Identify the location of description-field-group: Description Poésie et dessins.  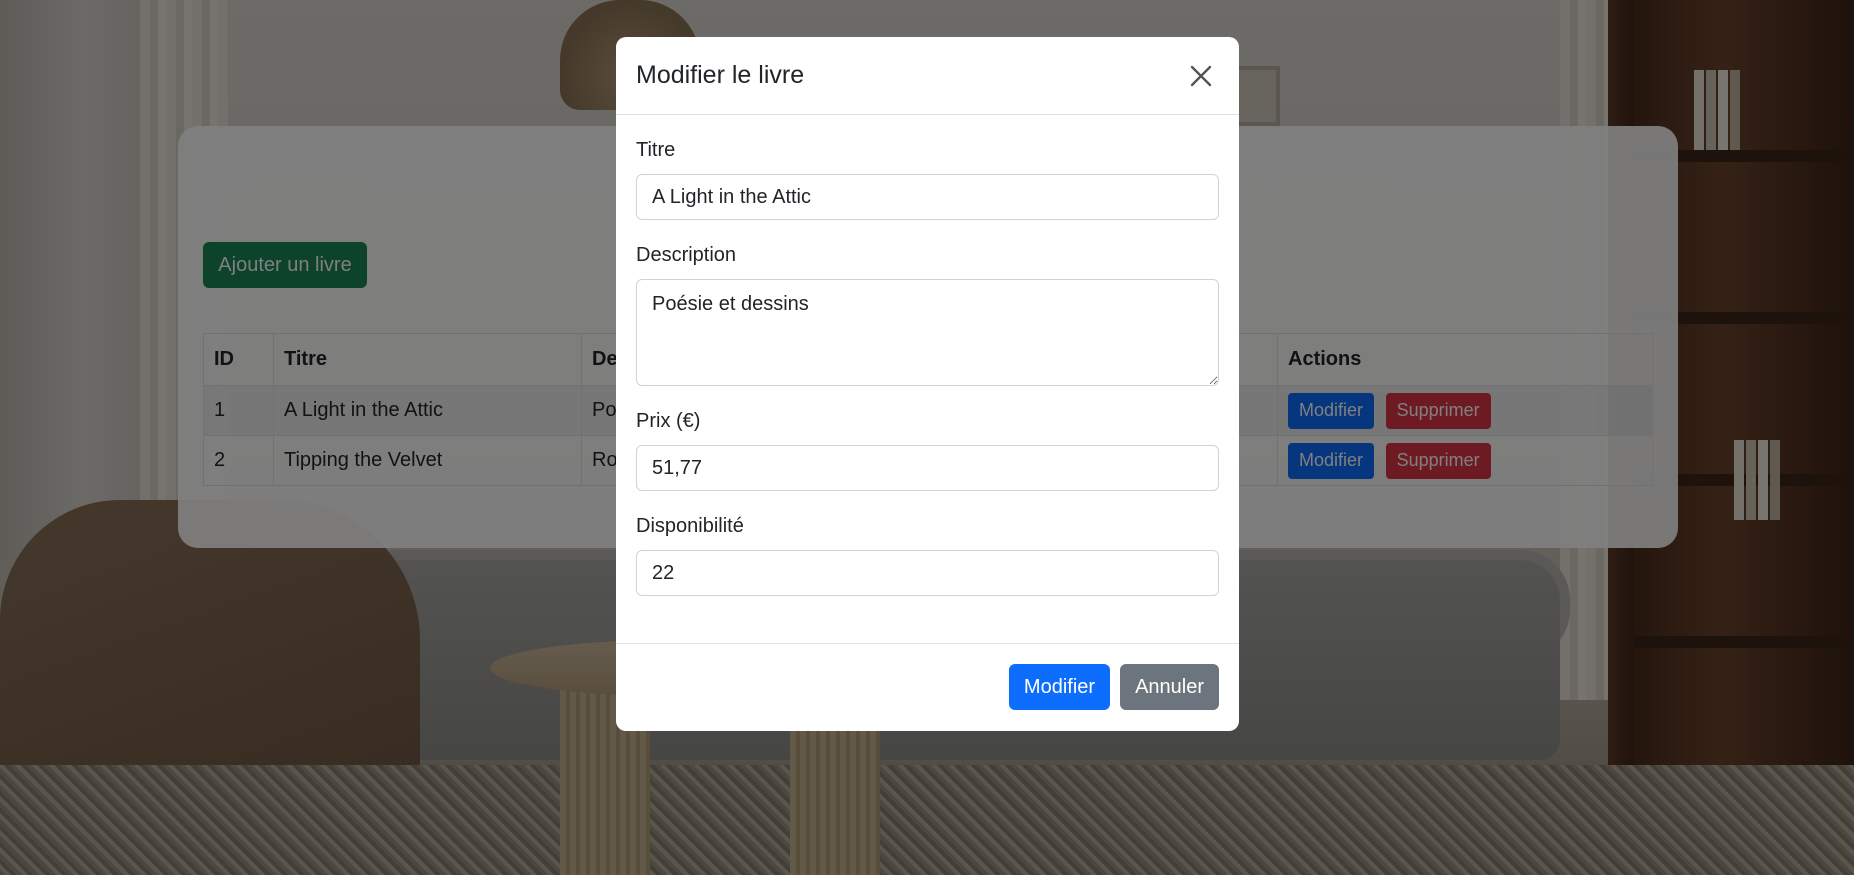
(927, 303).